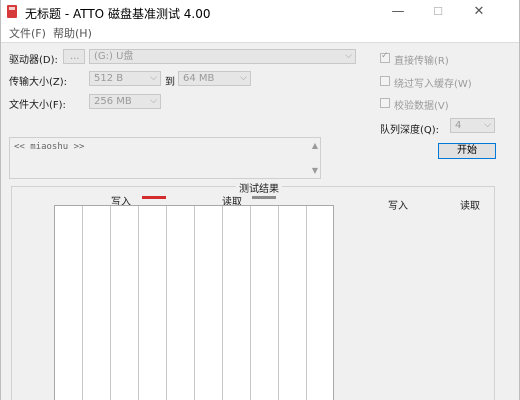 The height and width of the screenshot is (400, 520). Describe the element at coordinates (421, 61) in the screenshot. I see `direct-io-label: 直接传输(R)` at that location.